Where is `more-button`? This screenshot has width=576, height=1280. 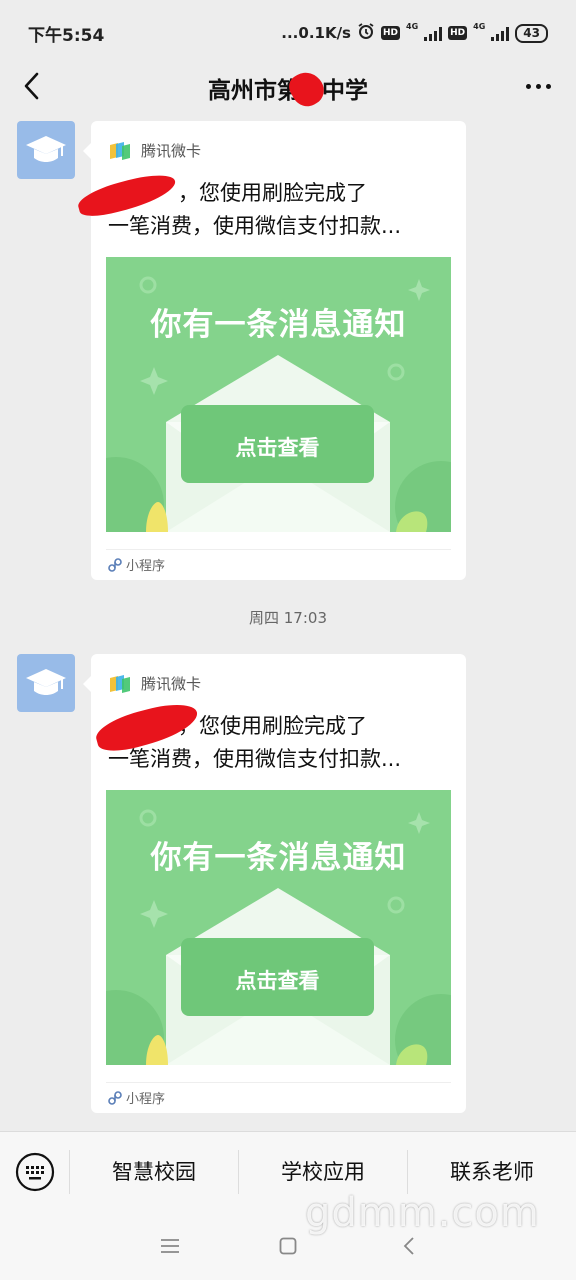
more-button is located at coordinates (538, 86).